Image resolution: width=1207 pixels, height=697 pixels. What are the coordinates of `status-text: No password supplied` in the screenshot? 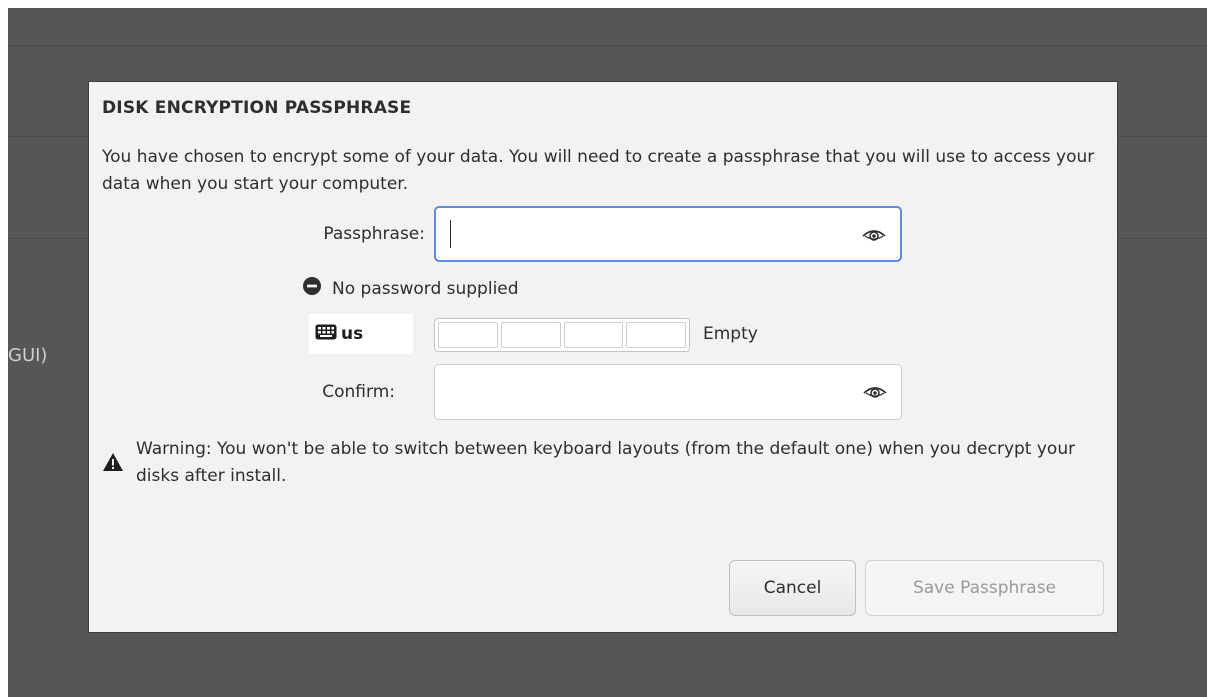 It's located at (425, 288).